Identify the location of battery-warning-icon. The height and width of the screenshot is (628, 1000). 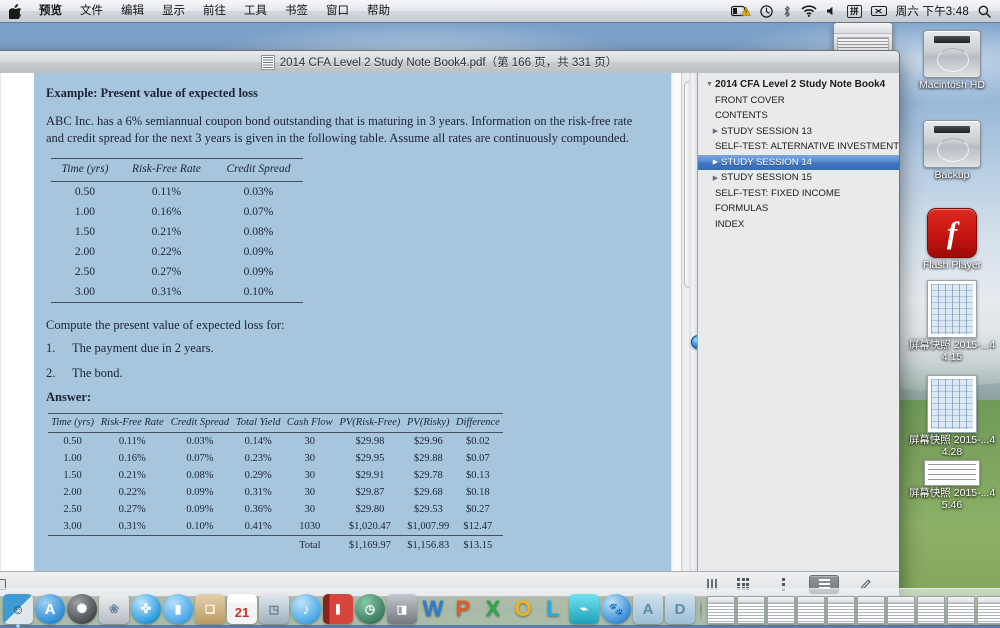
(741, 11).